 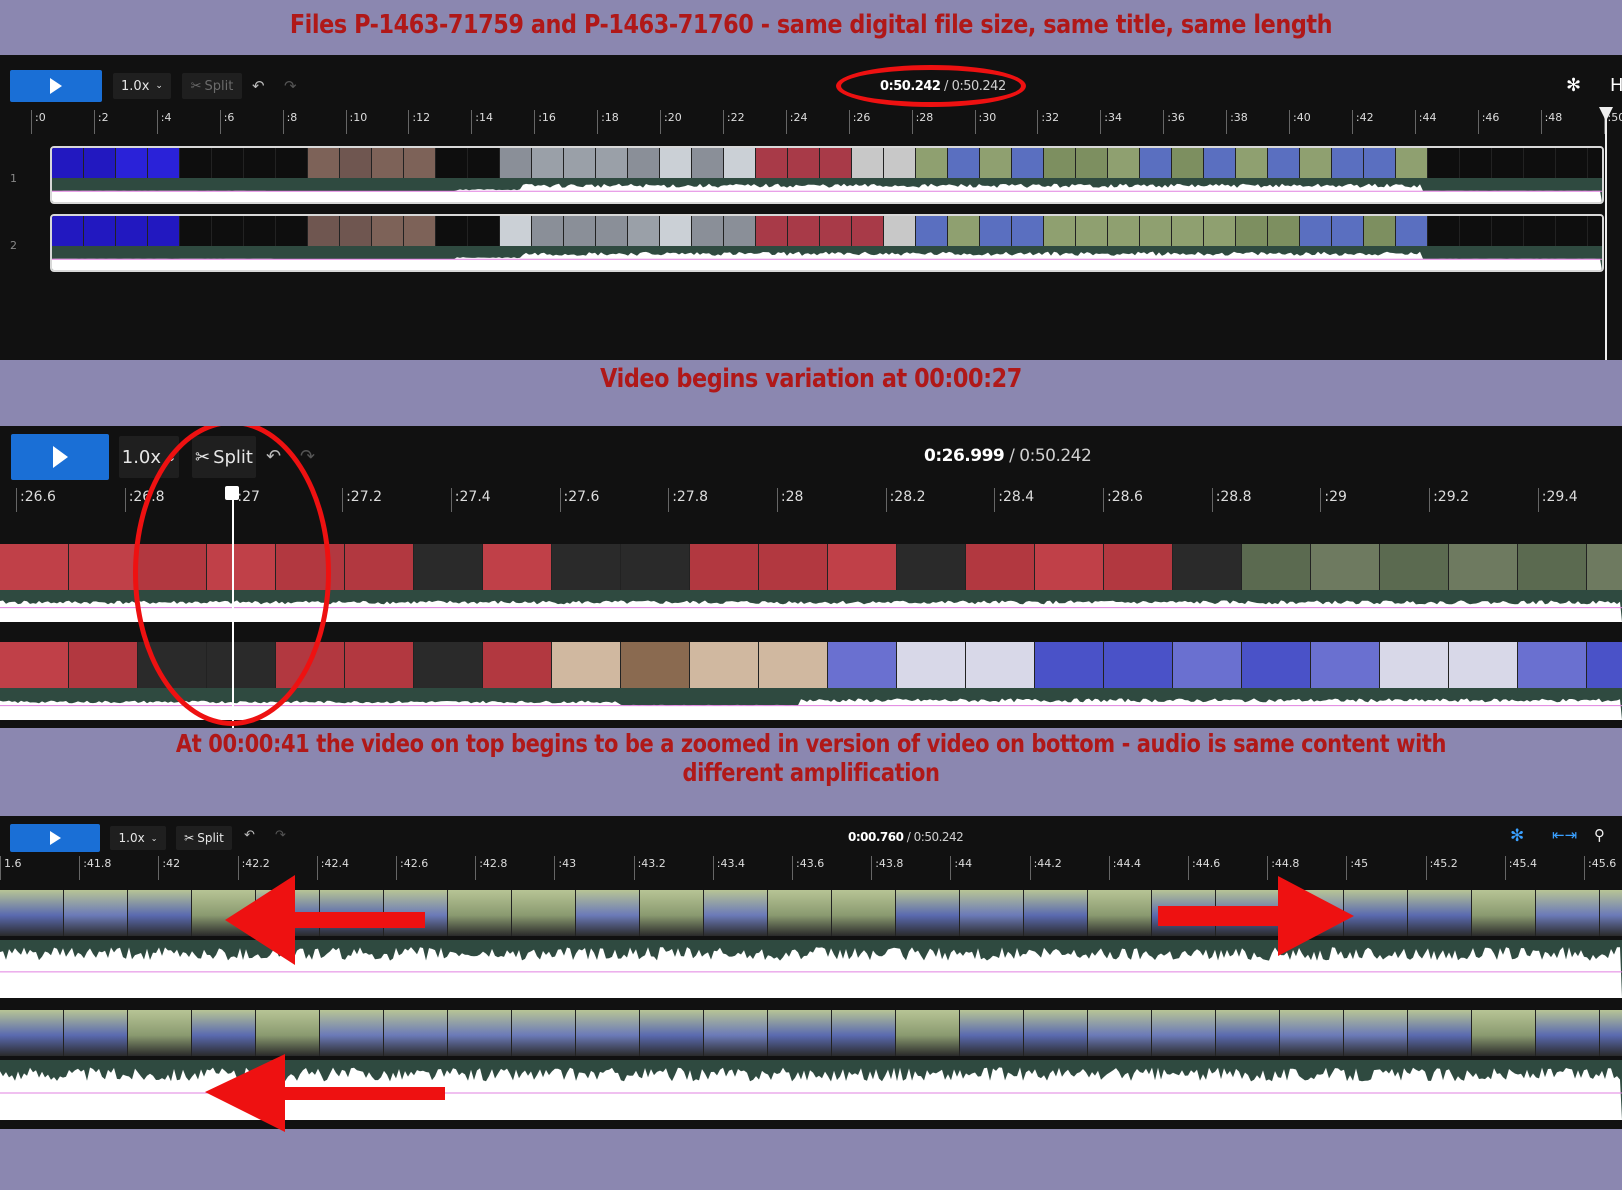 What do you see at coordinates (827, 258) in the screenshot?
I see `audio-waveform` at bounding box center [827, 258].